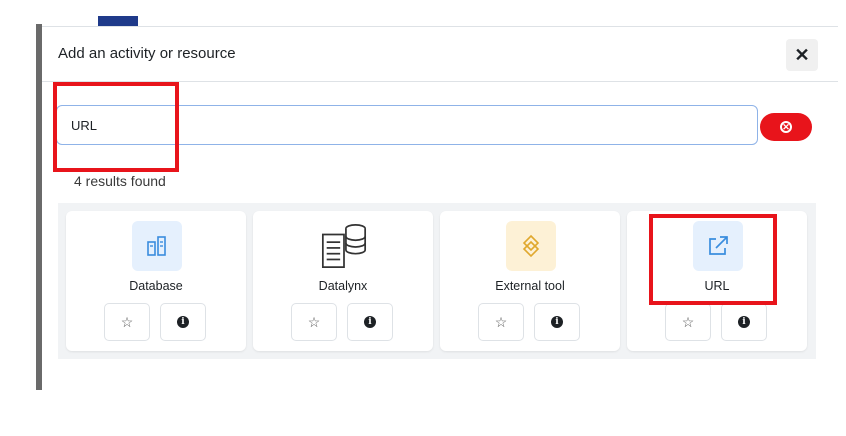 The width and height of the screenshot is (846, 436). Describe the element at coordinates (717, 286) in the screenshot. I see `result-name: URL` at that location.